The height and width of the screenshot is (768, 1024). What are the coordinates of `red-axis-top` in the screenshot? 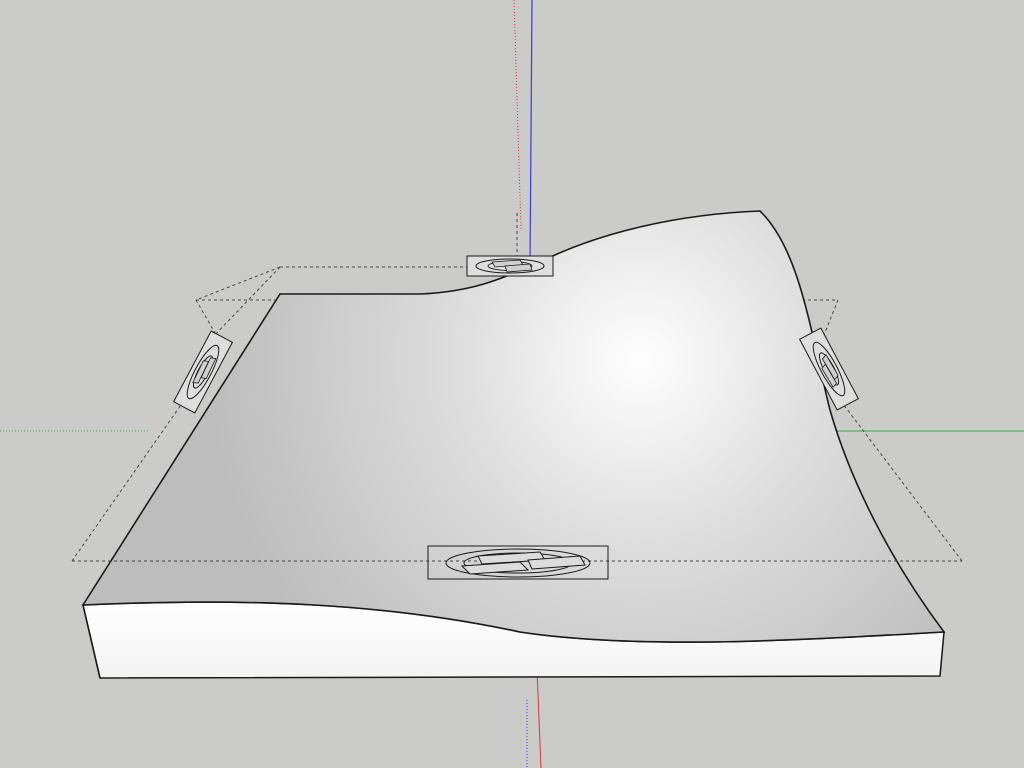 It's located at (517, 115).